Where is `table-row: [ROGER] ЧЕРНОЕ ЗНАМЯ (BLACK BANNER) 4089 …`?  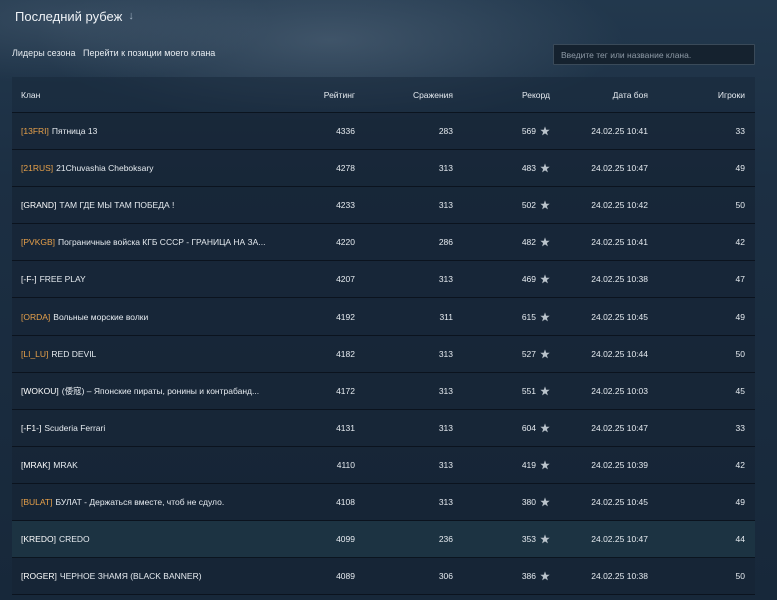 table-row: [ROGER] ЧЕРНОЕ ЗНАМЯ (BLACK BANNER) 4089 … is located at coordinates (383, 577).